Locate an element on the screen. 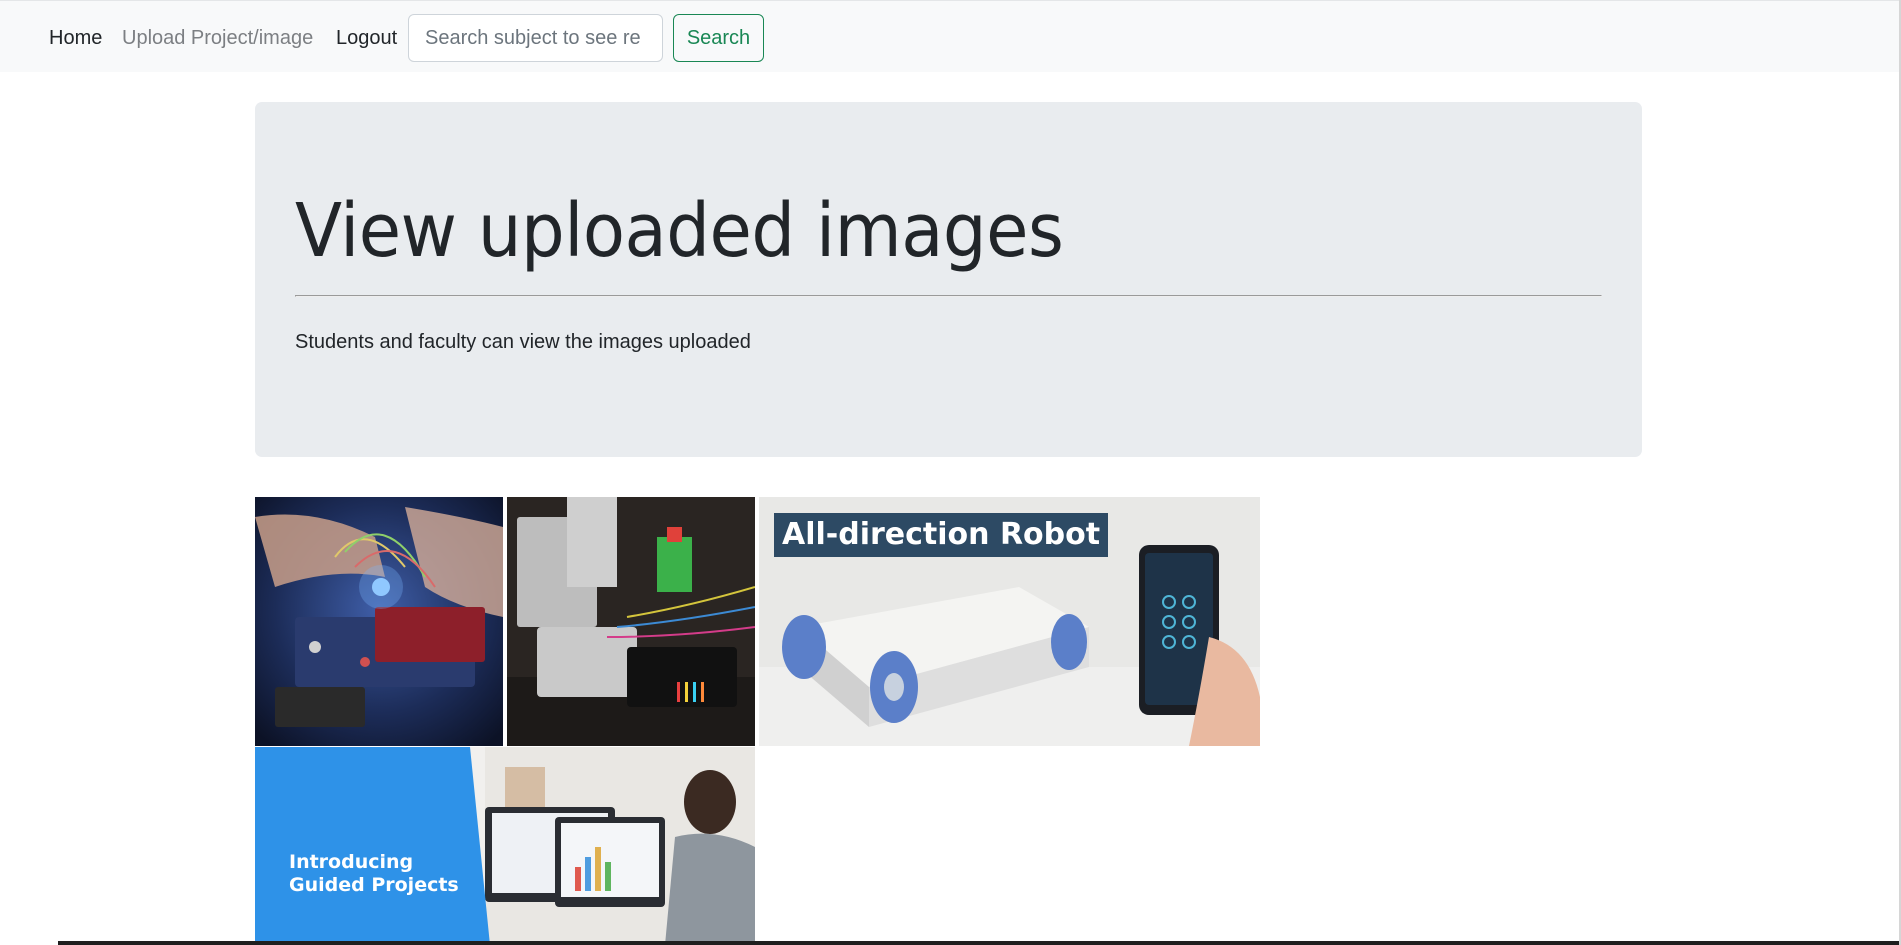  guided-projects-text: Introducing Guided Projects is located at coordinates (374, 874).